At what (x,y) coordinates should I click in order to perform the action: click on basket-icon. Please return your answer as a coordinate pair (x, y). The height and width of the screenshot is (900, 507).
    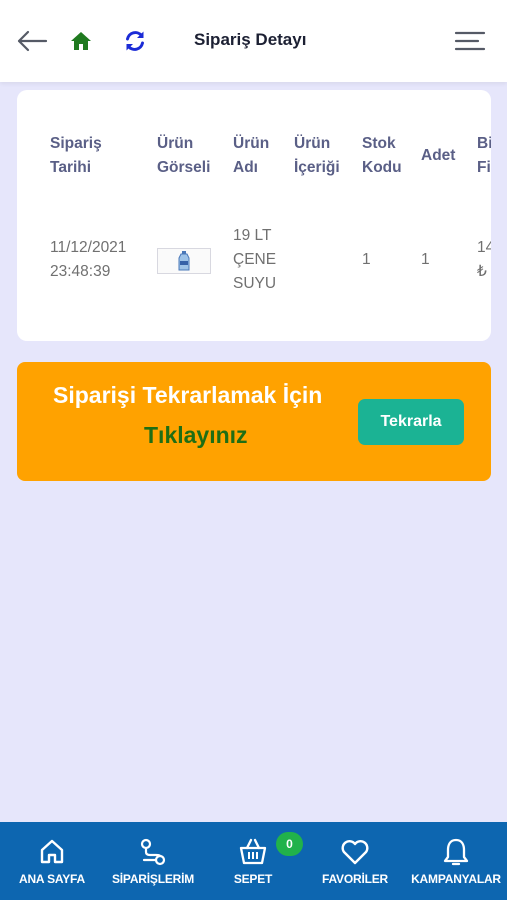
    Looking at the image, I should click on (253, 852).